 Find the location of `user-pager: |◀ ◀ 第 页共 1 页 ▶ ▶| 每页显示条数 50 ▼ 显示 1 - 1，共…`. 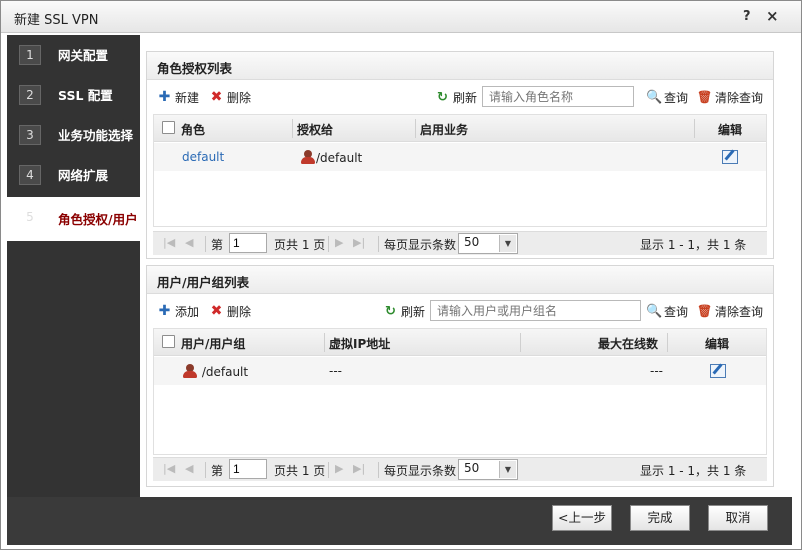

user-pager: |◀ ◀ 第 页共 1 页 ▶ ▶| 每页显示条数 50 ▼ 显示 1 - 1，共… is located at coordinates (460, 469).